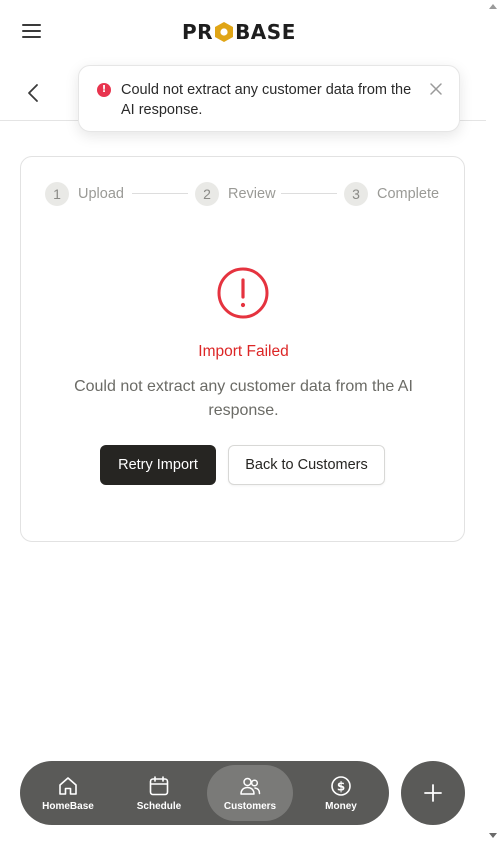  I want to click on step-number: 1, so click(57, 194).